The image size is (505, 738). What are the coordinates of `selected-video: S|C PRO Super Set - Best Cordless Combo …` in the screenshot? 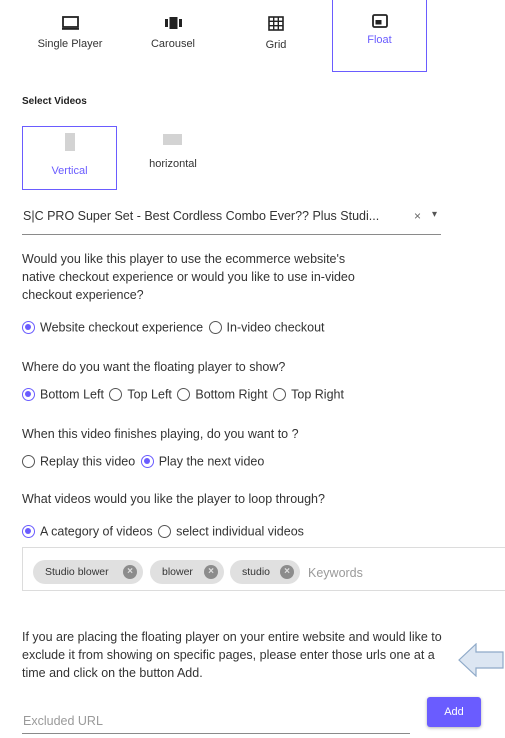 It's located at (201, 216).